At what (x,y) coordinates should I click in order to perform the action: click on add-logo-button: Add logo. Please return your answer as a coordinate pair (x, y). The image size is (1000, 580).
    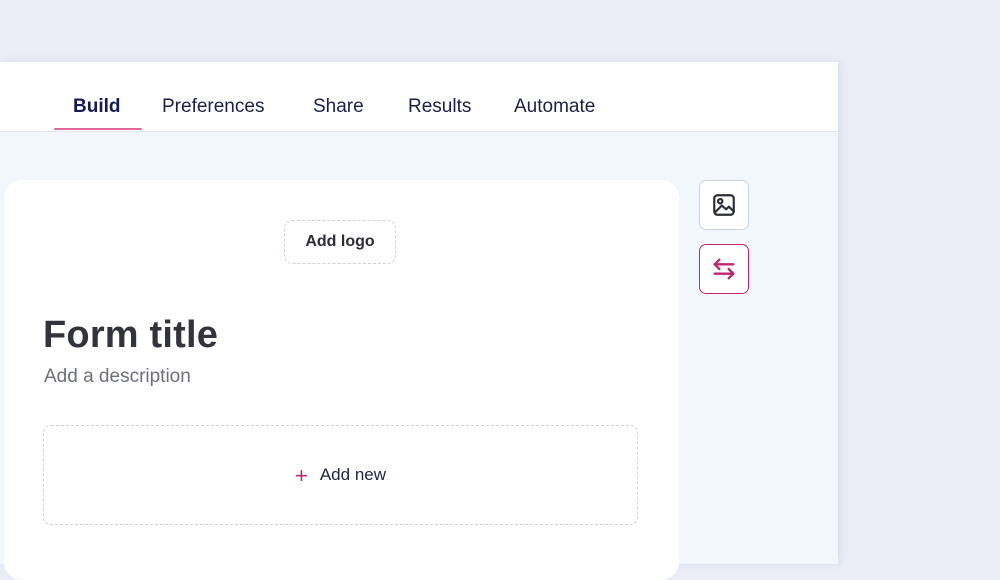
    Looking at the image, I should click on (340, 242).